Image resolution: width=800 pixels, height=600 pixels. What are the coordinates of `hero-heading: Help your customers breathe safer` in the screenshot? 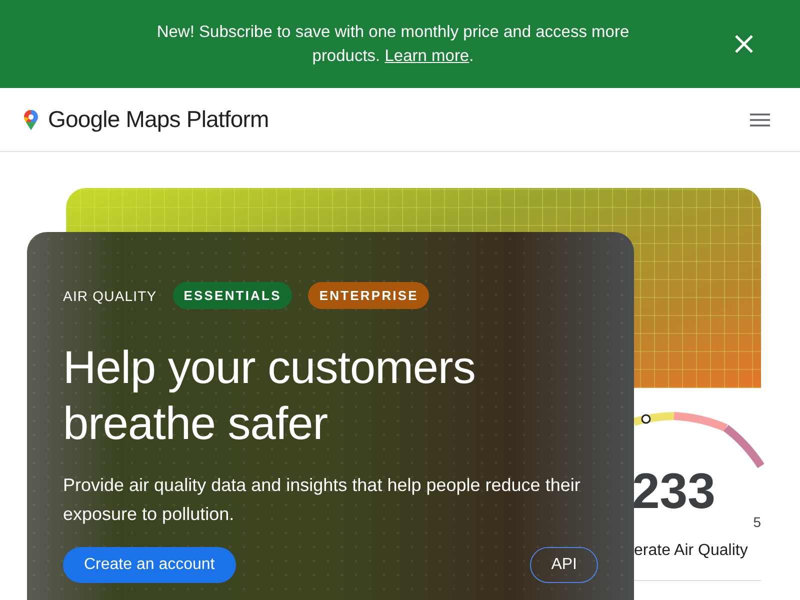 It's located at (269, 395).